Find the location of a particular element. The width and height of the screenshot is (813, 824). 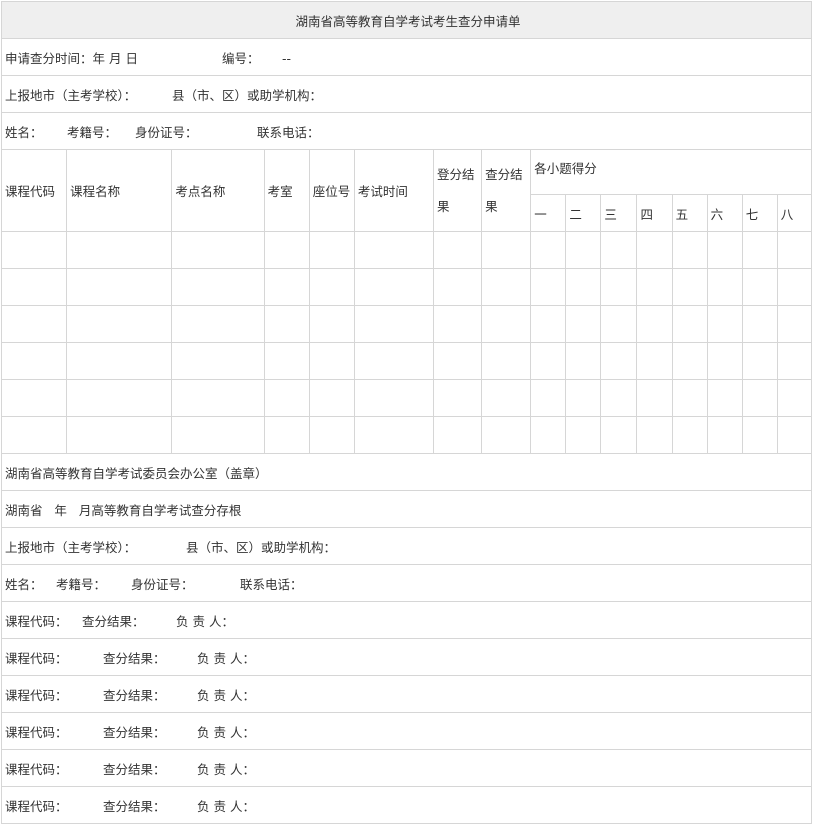

stub-id-no-label: 身份证号： is located at coordinates (162, 584).